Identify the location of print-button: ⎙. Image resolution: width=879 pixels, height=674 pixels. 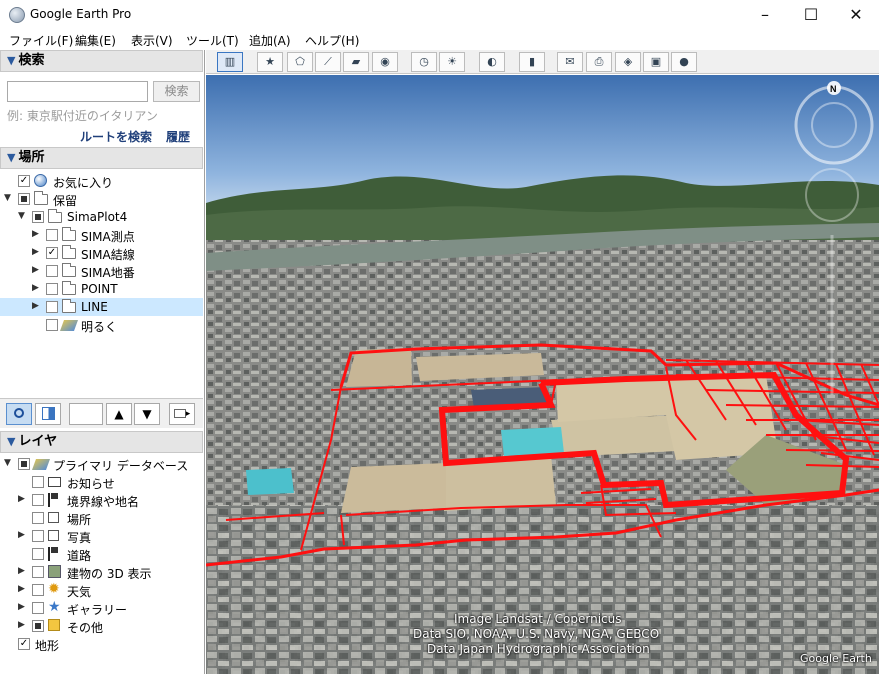
(599, 62).